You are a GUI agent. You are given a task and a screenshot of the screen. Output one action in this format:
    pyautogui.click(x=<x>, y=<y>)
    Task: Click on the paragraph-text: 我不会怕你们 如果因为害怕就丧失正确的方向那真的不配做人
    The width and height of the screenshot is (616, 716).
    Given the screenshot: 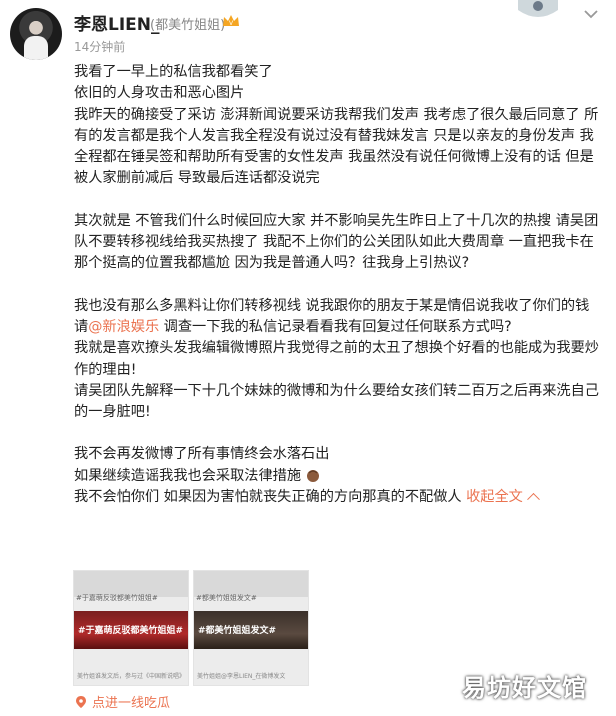 What is the action you would take?
    pyautogui.click(x=270, y=497)
    